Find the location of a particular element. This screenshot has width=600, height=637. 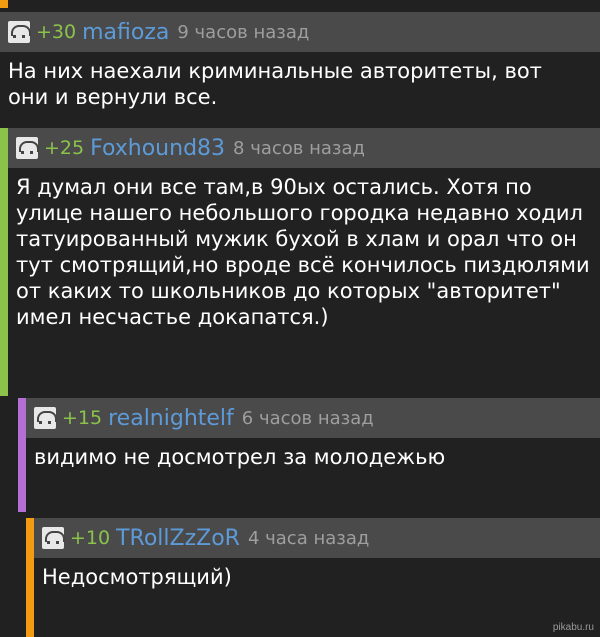

watermark: pikabu.ru is located at coordinates (573, 627).